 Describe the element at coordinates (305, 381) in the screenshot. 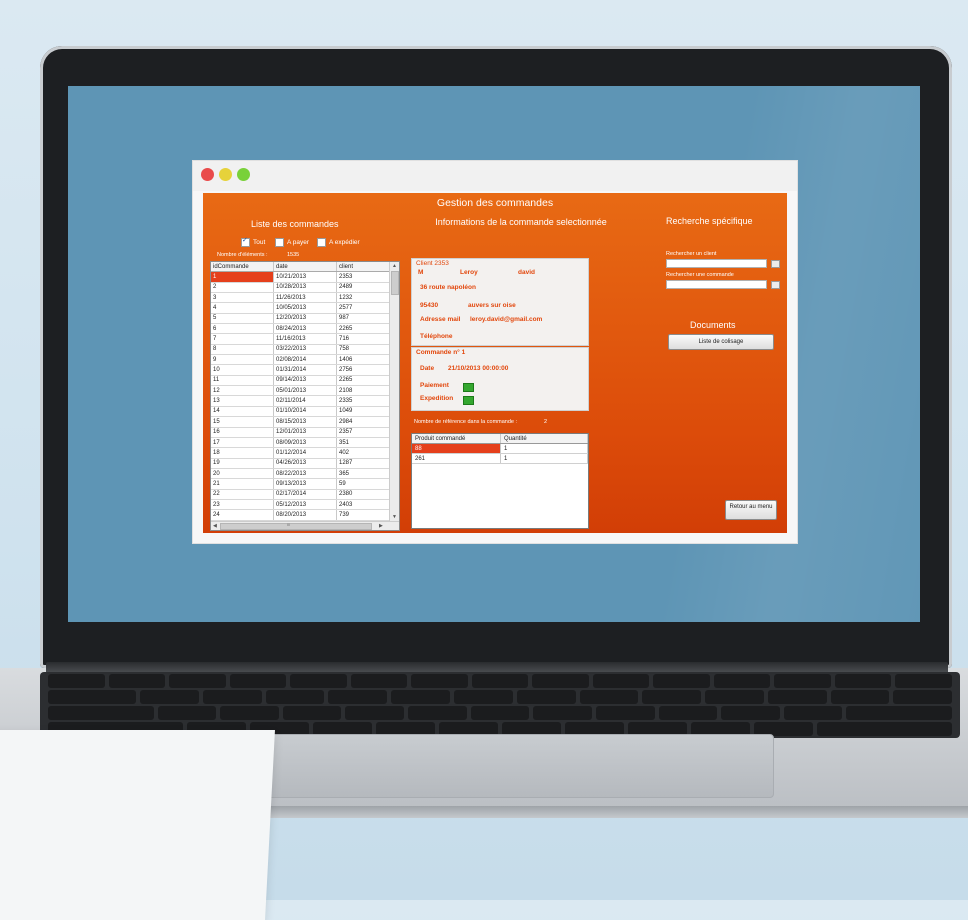

I see `table-cell: 09/14/2013` at that location.